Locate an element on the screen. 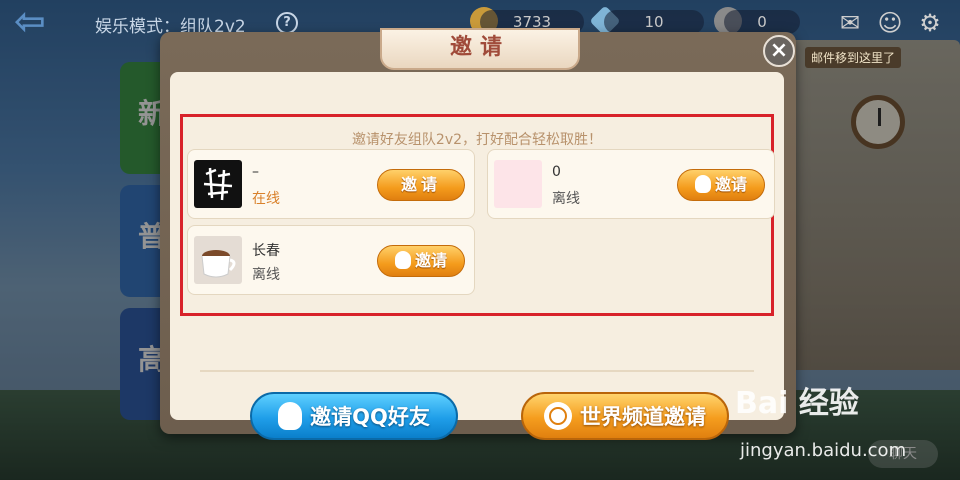 This screenshot has height=480, width=960. close-button: × is located at coordinates (779, 51).